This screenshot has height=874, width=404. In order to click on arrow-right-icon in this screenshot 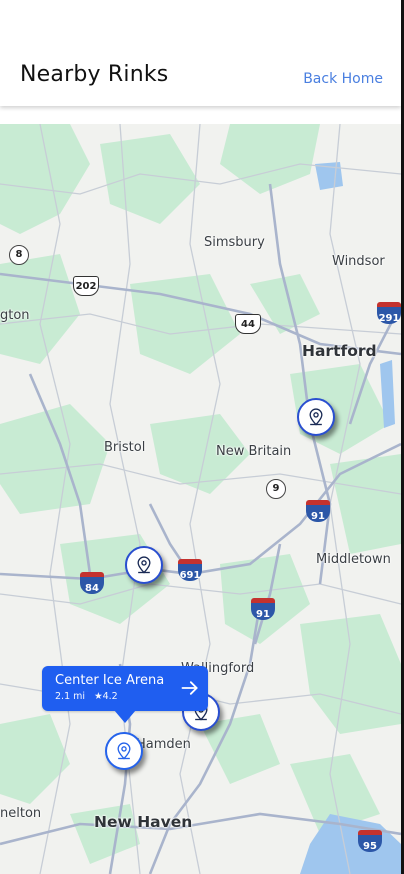, I will do `click(190, 688)`.